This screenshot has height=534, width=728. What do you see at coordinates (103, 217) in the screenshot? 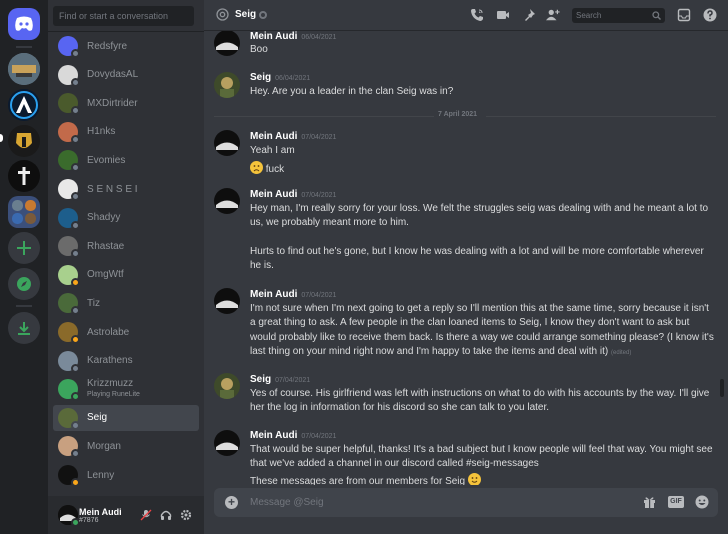
I see `dm-text: Shadyy` at bounding box center [103, 217].